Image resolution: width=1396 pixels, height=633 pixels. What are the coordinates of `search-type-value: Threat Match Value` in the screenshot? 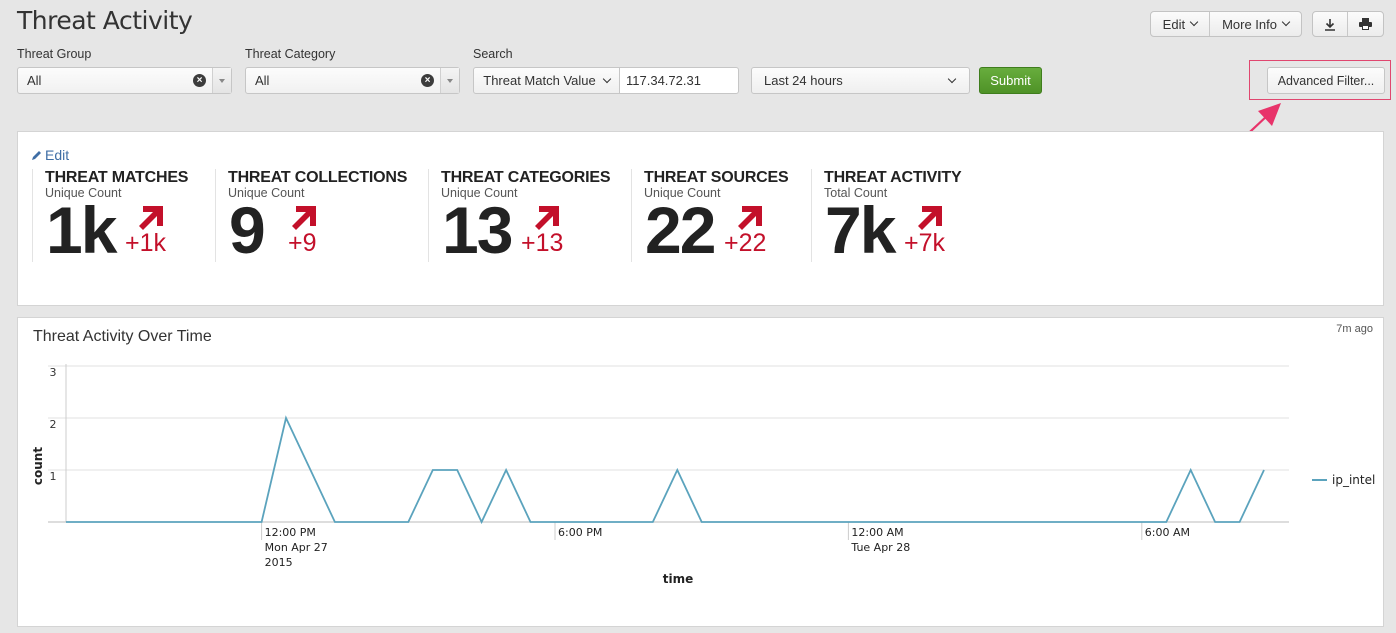 It's located at (539, 80).